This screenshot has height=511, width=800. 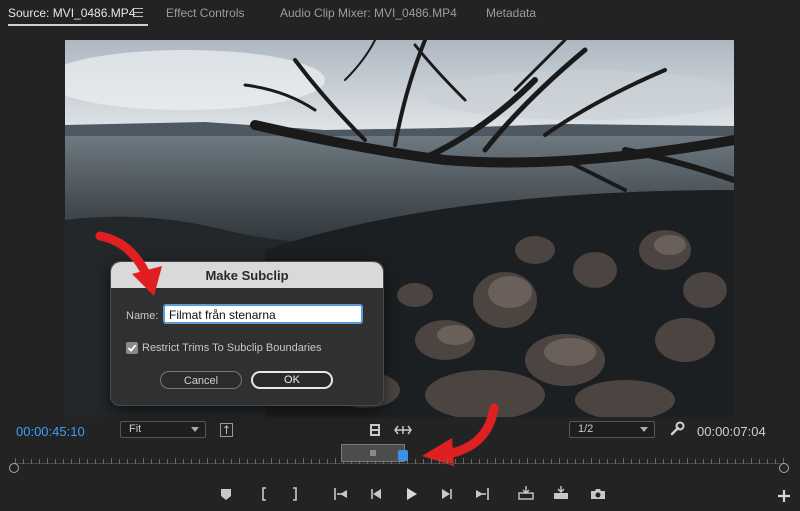 What do you see at coordinates (612, 429) in the screenshot?
I see `playback-resolution-select: 1/2` at bounding box center [612, 429].